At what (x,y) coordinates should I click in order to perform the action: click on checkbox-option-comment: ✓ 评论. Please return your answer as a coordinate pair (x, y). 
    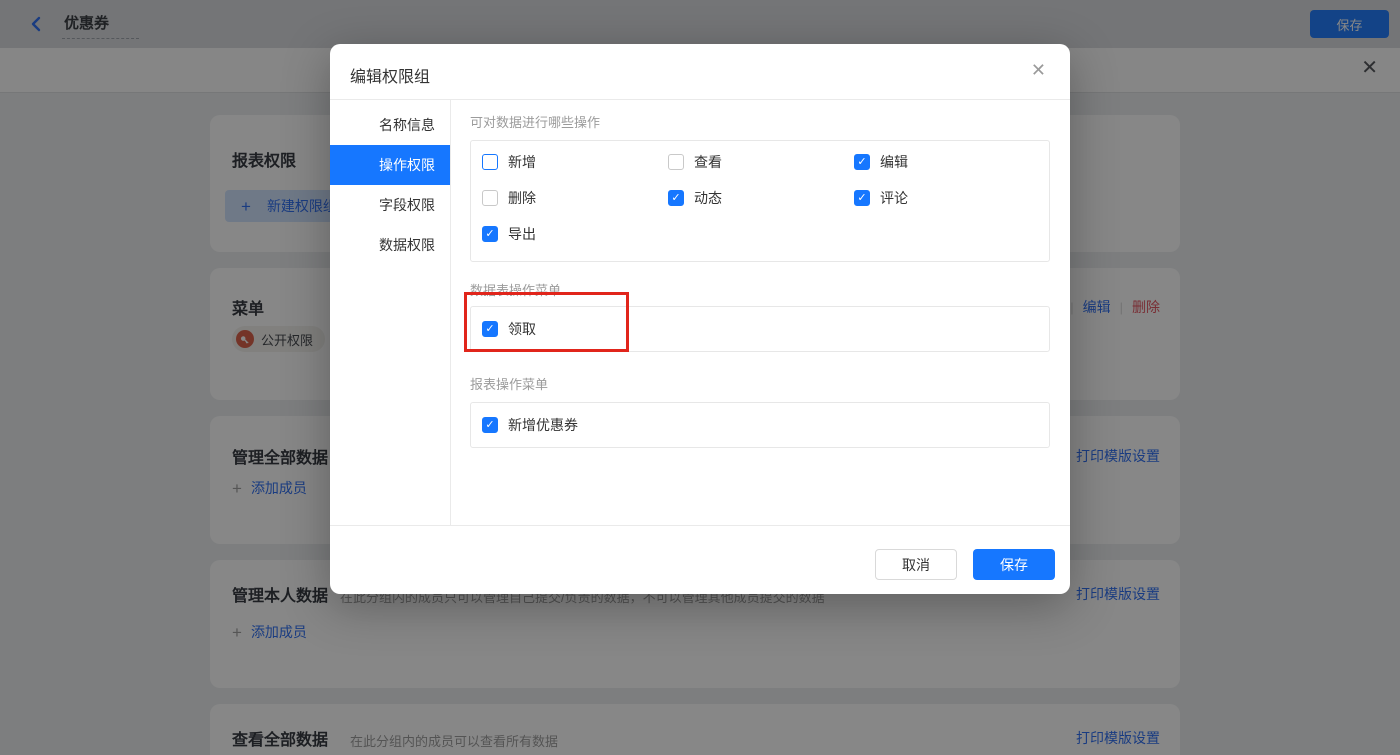
    Looking at the image, I should click on (947, 198).